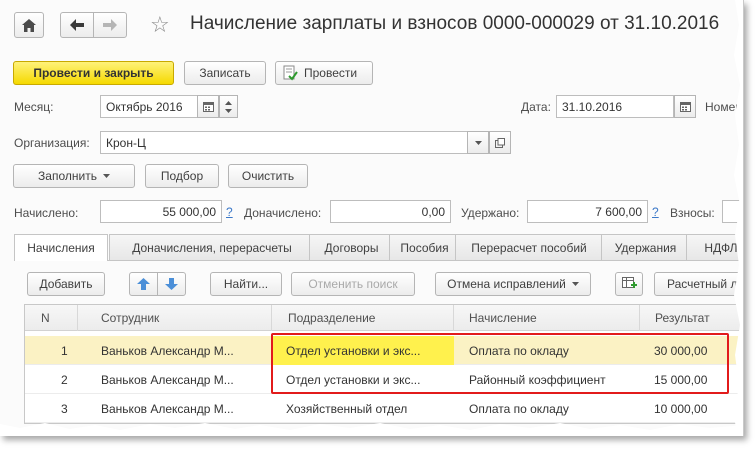 The width and height of the screenshot is (756, 450). What do you see at coordinates (366, 409) in the screenshot?
I see `department-cell: Хозяйственный отдел` at bounding box center [366, 409].